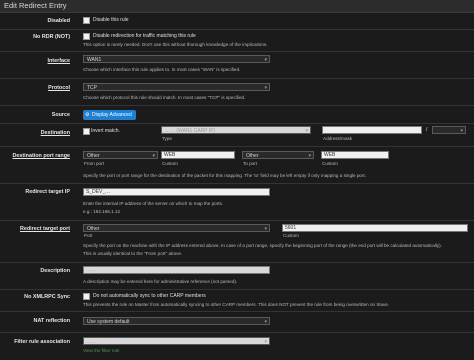  Describe the element at coordinates (93, 229) in the screenshot. I see `target-port-select-value: Other` at that location.